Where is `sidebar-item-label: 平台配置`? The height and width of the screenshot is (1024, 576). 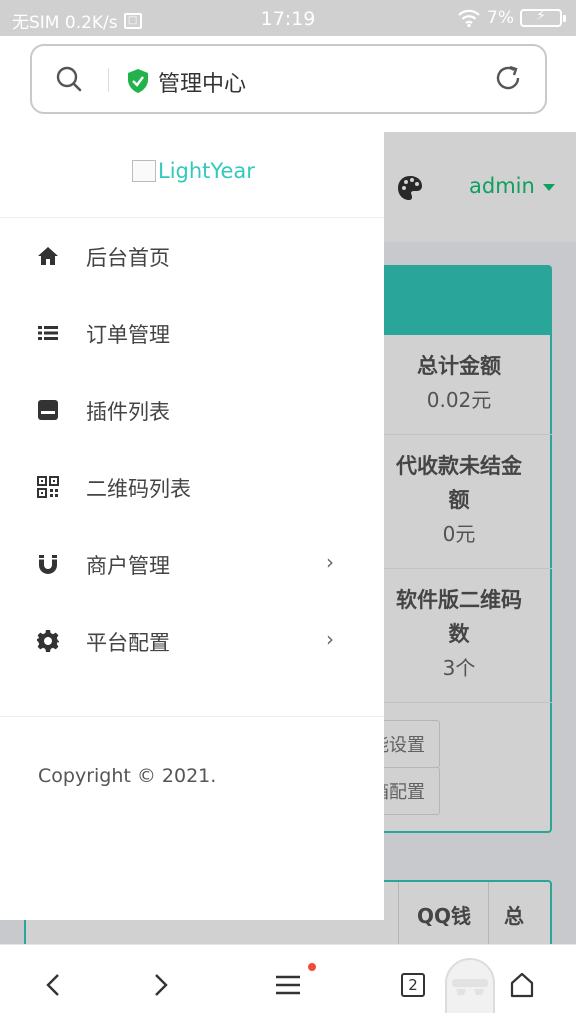 sidebar-item-label: 平台配置 is located at coordinates (128, 643).